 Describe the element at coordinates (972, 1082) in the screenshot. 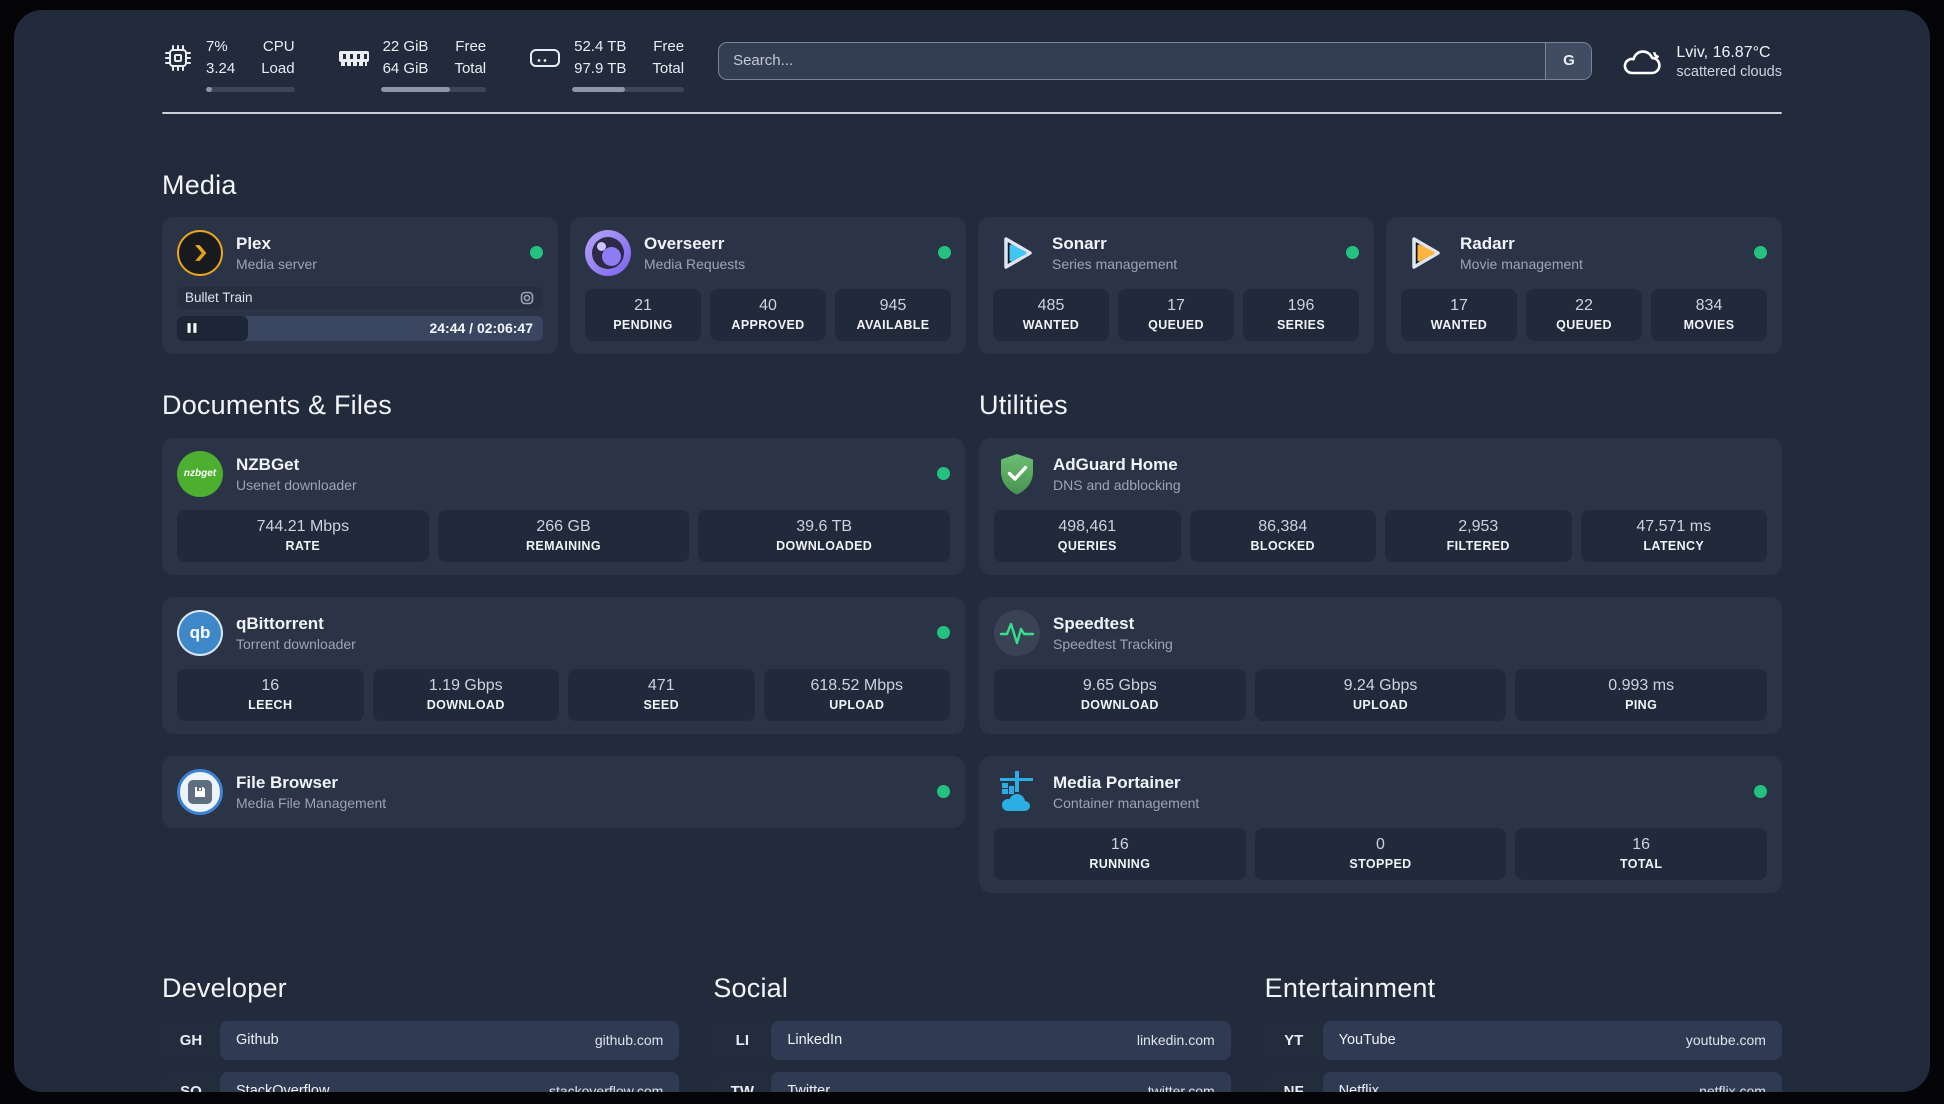

I see `link-row-twitter: TW Twitter twitter.com` at that location.